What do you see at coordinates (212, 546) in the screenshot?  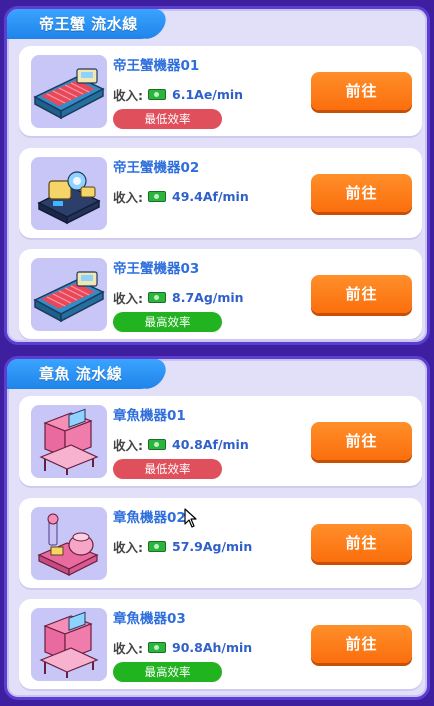 I see `income-rate: 57.9Ag/min` at bounding box center [212, 546].